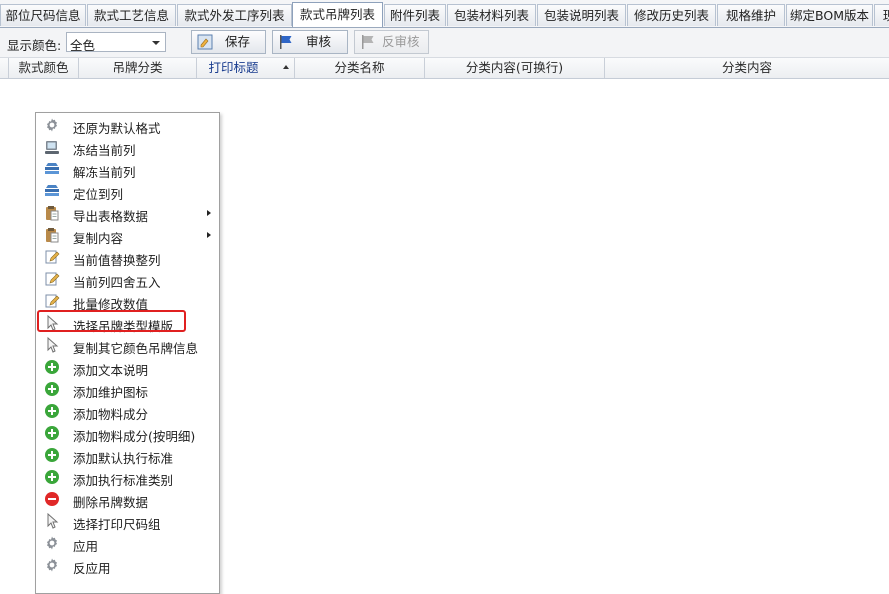 Image resolution: width=889 pixels, height=594 pixels. I want to click on column-print-title: 打印标题, so click(246, 68).